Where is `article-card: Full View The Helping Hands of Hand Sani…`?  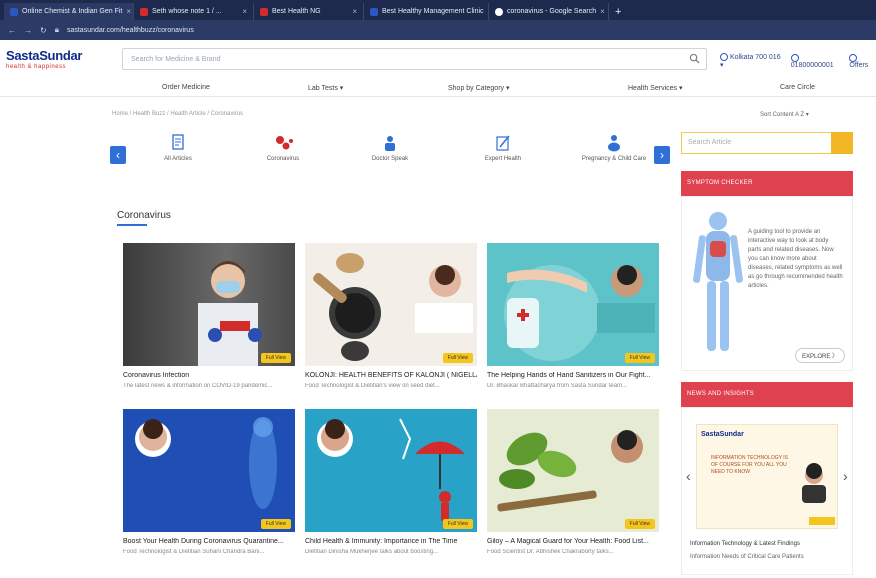
article-card: Full View The Helping Hands of Hand Sani… is located at coordinates (573, 316).